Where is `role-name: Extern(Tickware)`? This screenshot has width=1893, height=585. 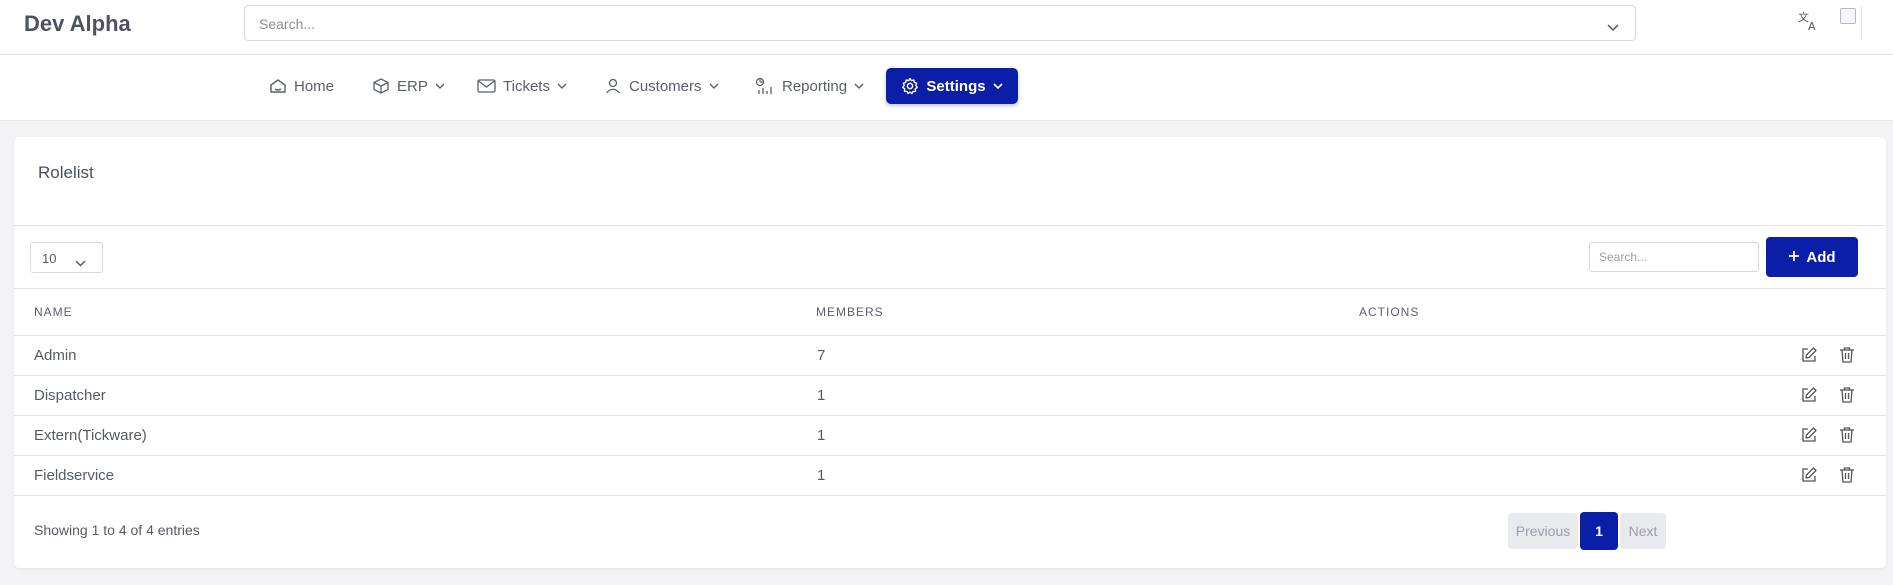
role-name: Extern(Tickware) is located at coordinates (90, 435).